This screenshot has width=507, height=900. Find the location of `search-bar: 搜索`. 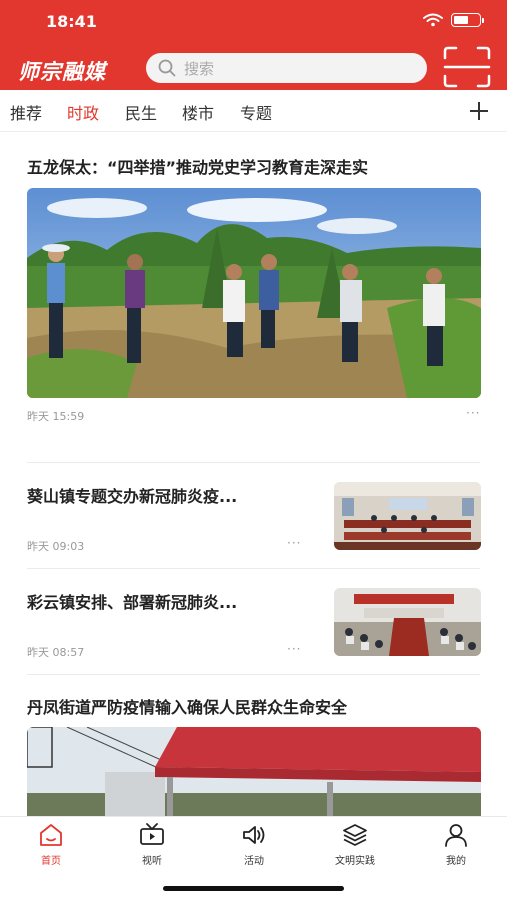

search-bar: 搜索 is located at coordinates (286, 68).